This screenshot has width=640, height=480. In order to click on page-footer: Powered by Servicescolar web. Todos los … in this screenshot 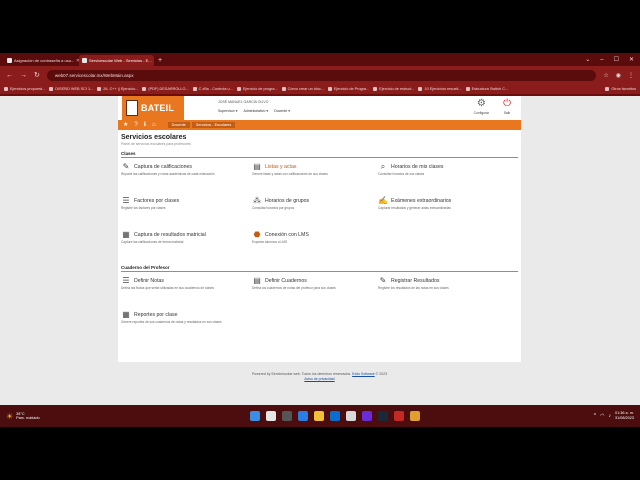, I will do `click(319, 377)`.